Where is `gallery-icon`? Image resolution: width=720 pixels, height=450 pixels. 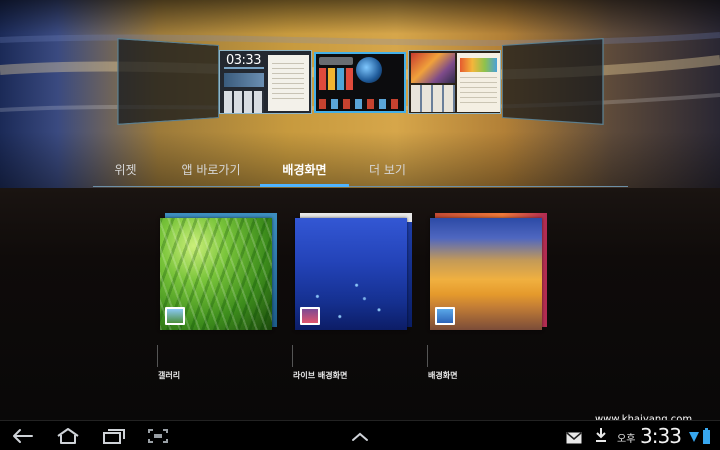
gallery-icon is located at coordinates (175, 316).